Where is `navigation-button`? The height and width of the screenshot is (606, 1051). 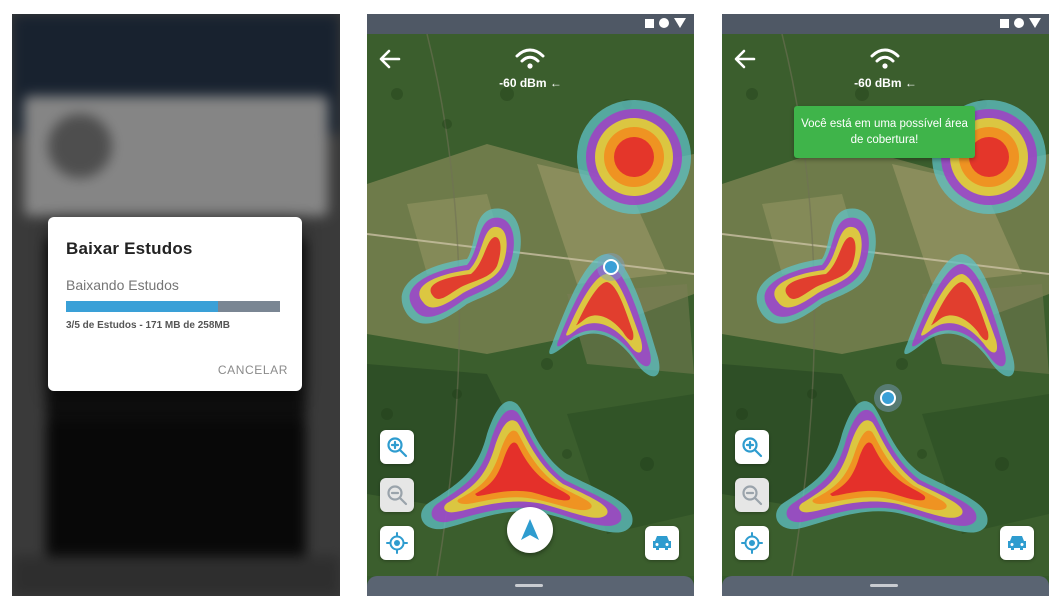
navigation-button is located at coordinates (530, 530).